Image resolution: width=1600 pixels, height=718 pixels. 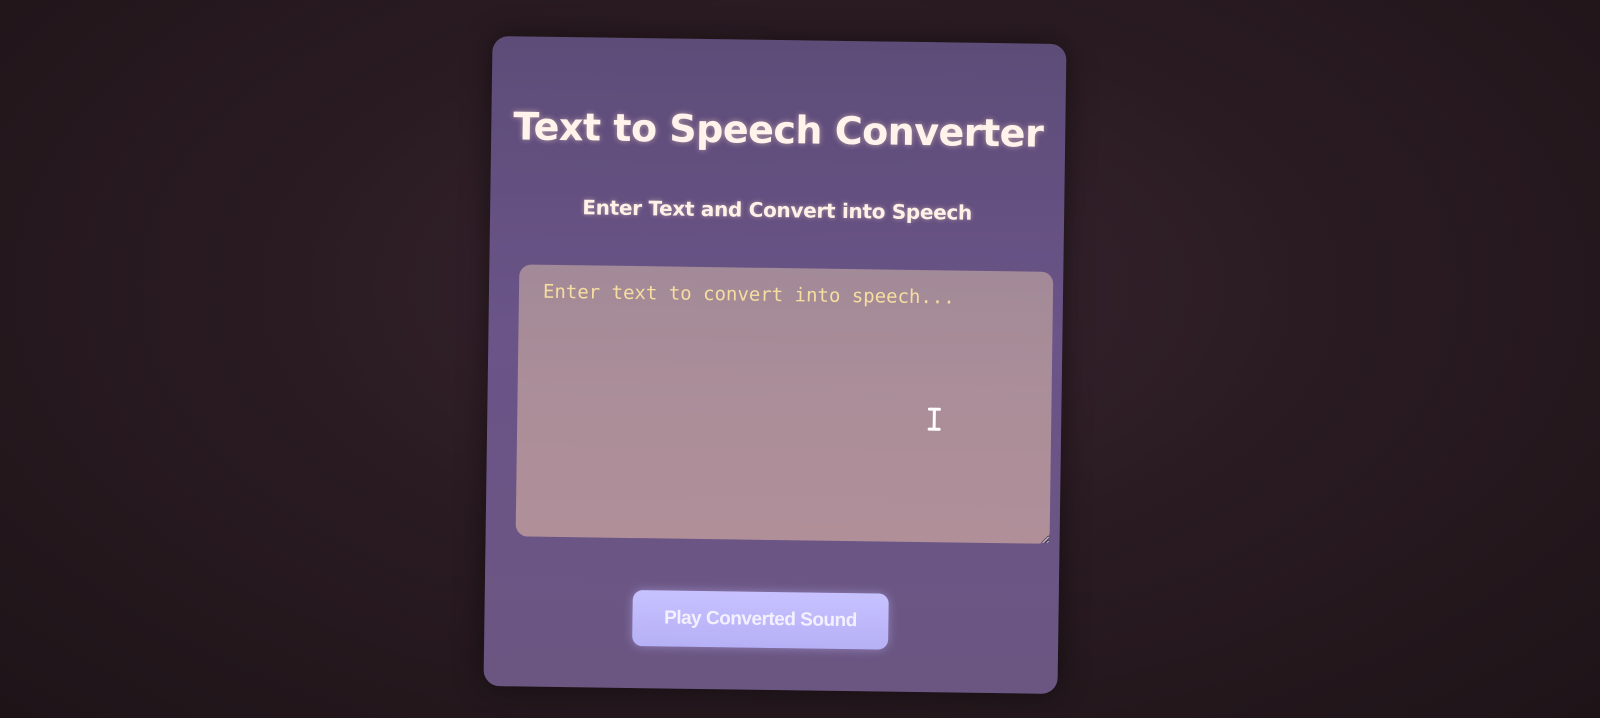 What do you see at coordinates (934, 419) in the screenshot?
I see `text-cursor-icon` at bounding box center [934, 419].